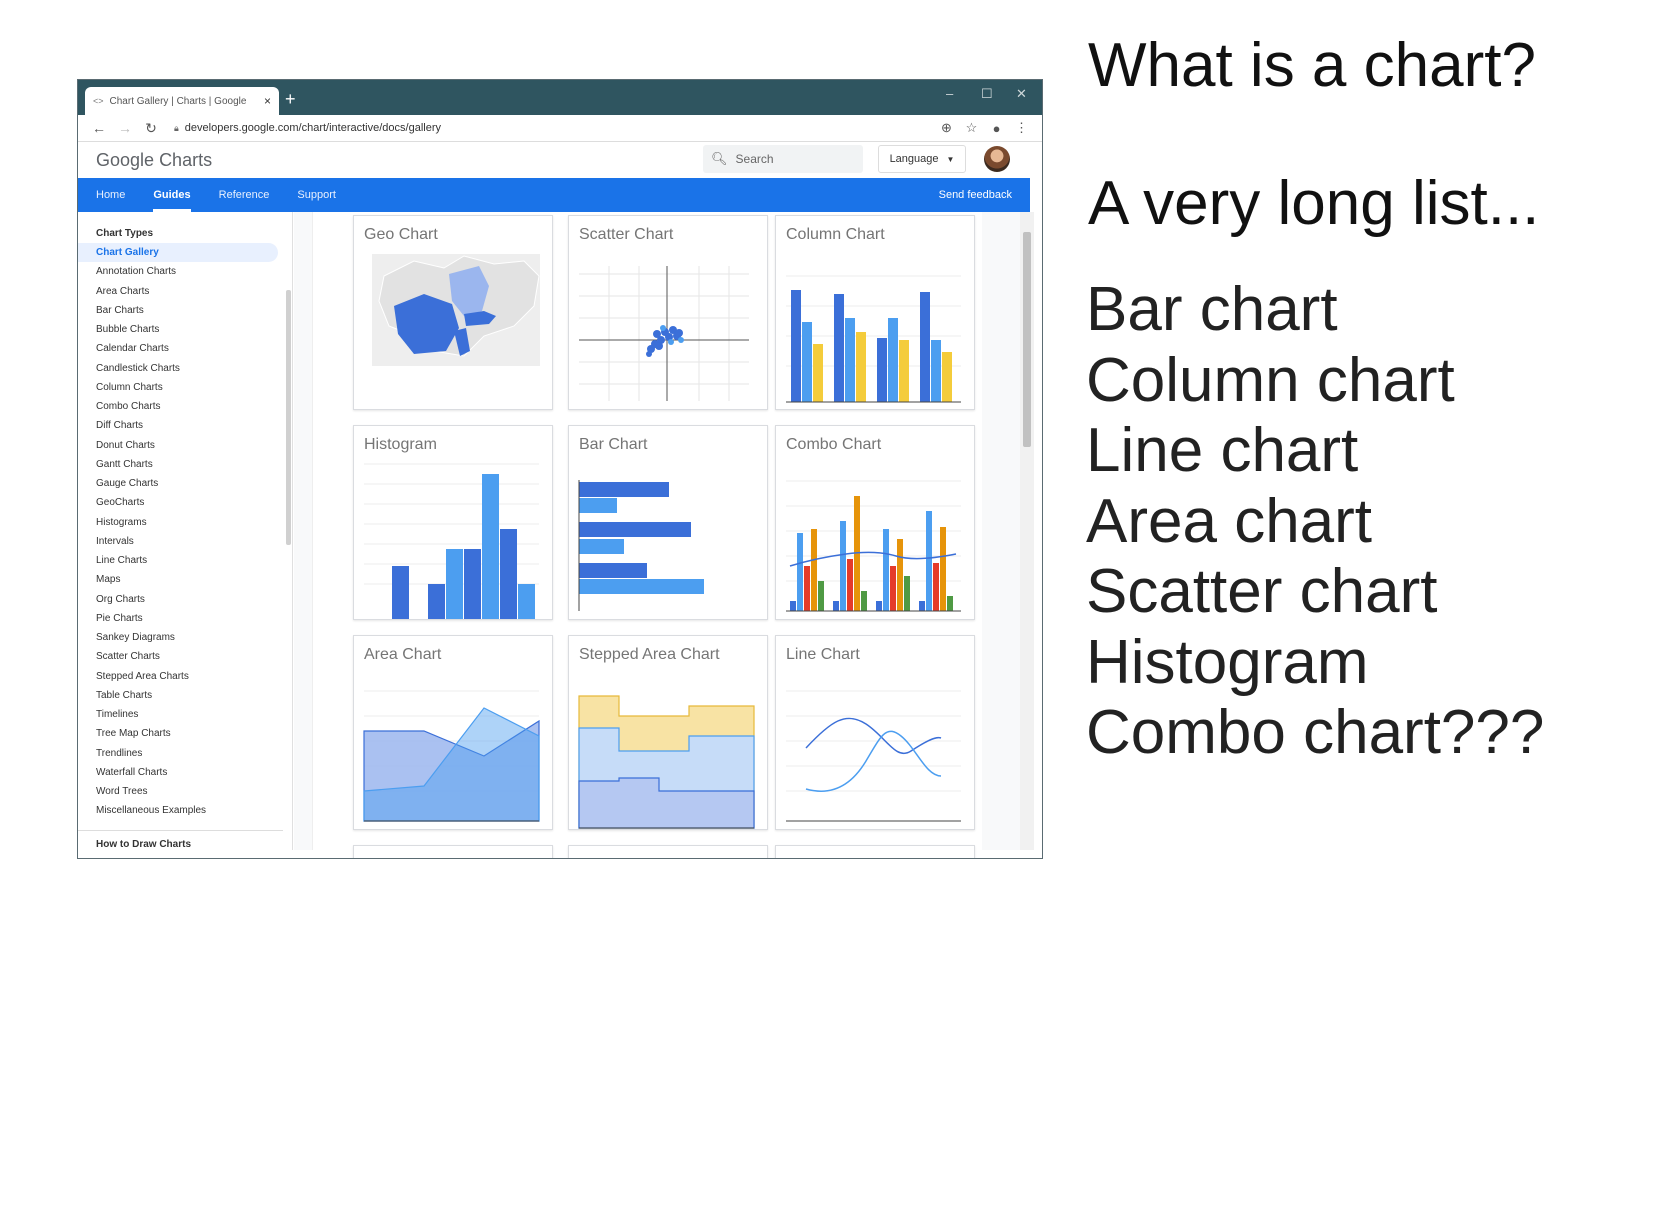 This screenshot has height=1224, width=1680. I want to click on card-line-chart: Line Chart, so click(875, 732).